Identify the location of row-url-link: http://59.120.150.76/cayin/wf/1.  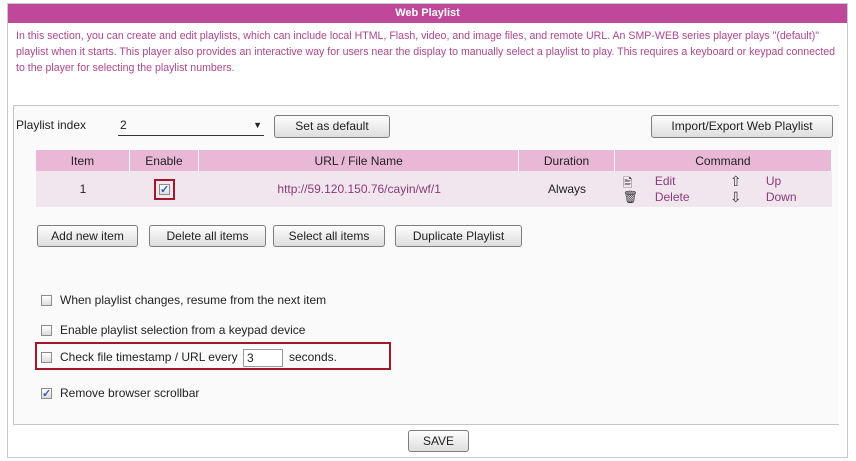
(358, 189).